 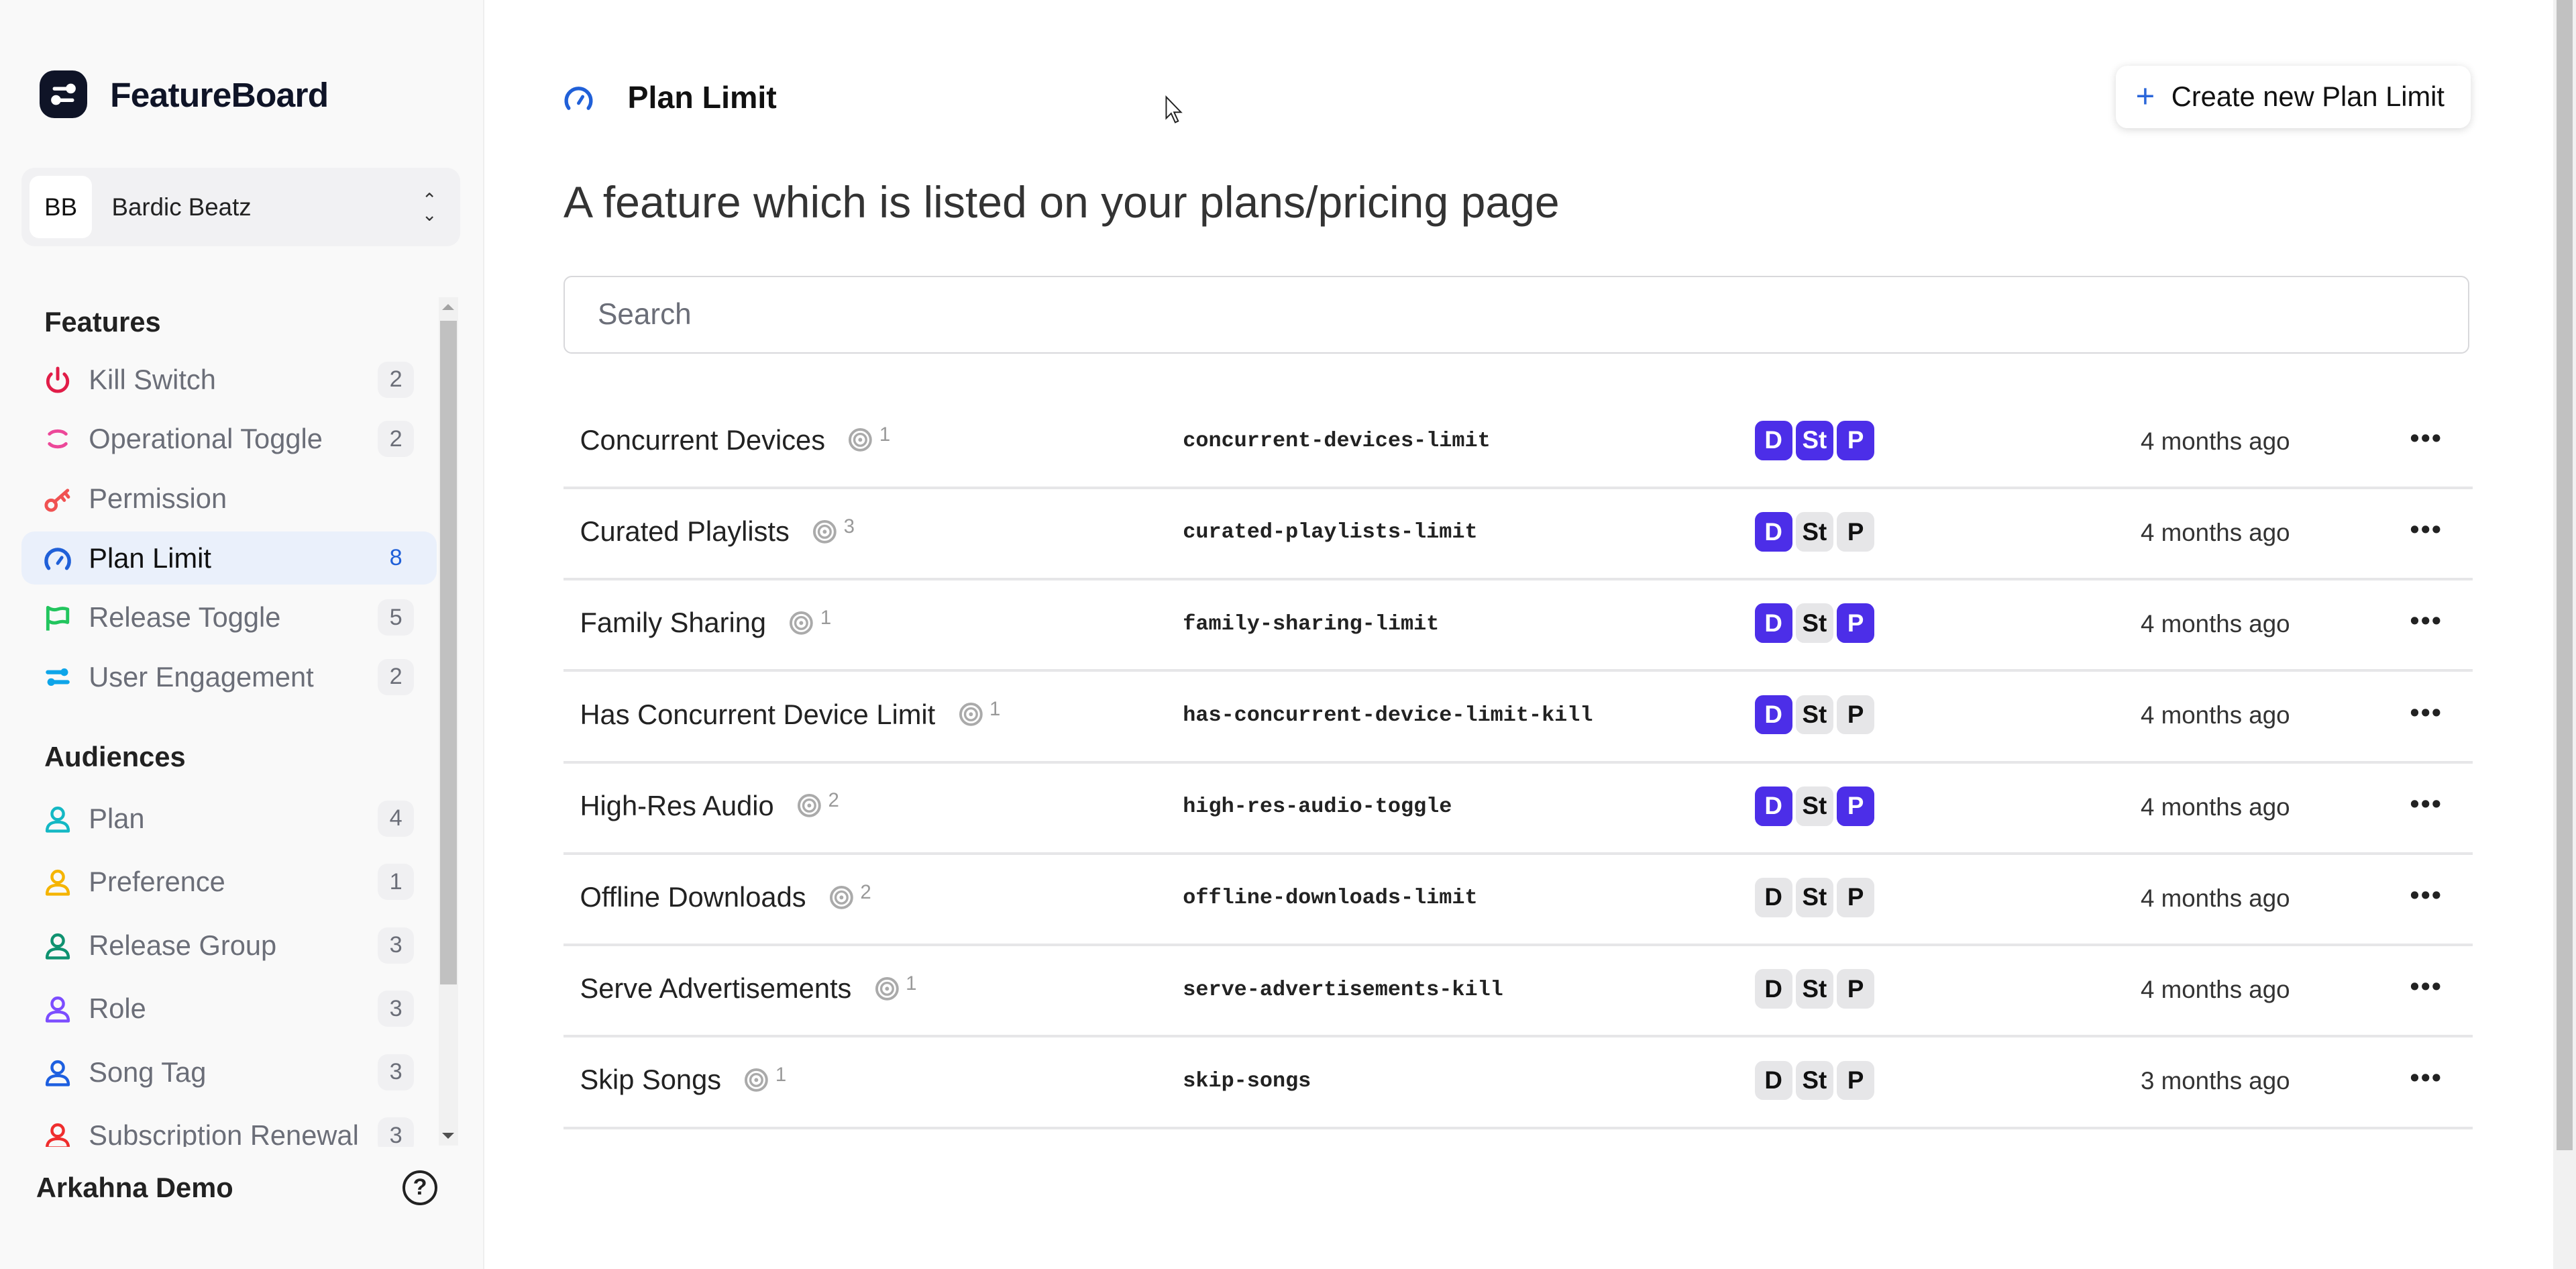 I want to click on page-scroll-thumb, so click(x=2564, y=575).